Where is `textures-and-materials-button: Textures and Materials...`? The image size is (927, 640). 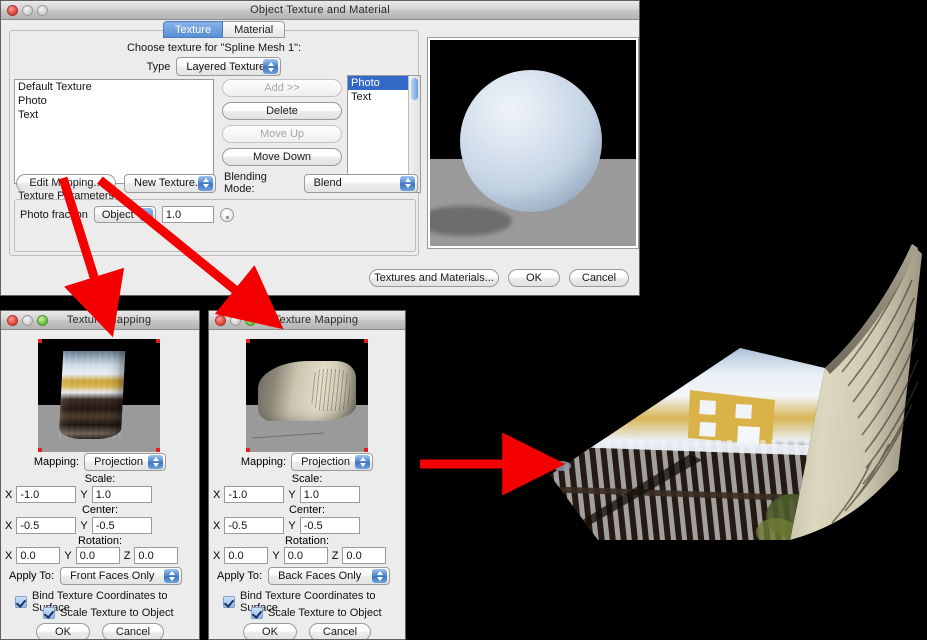
textures-and-materials-button: Textures and Materials... is located at coordinates (434, 278).